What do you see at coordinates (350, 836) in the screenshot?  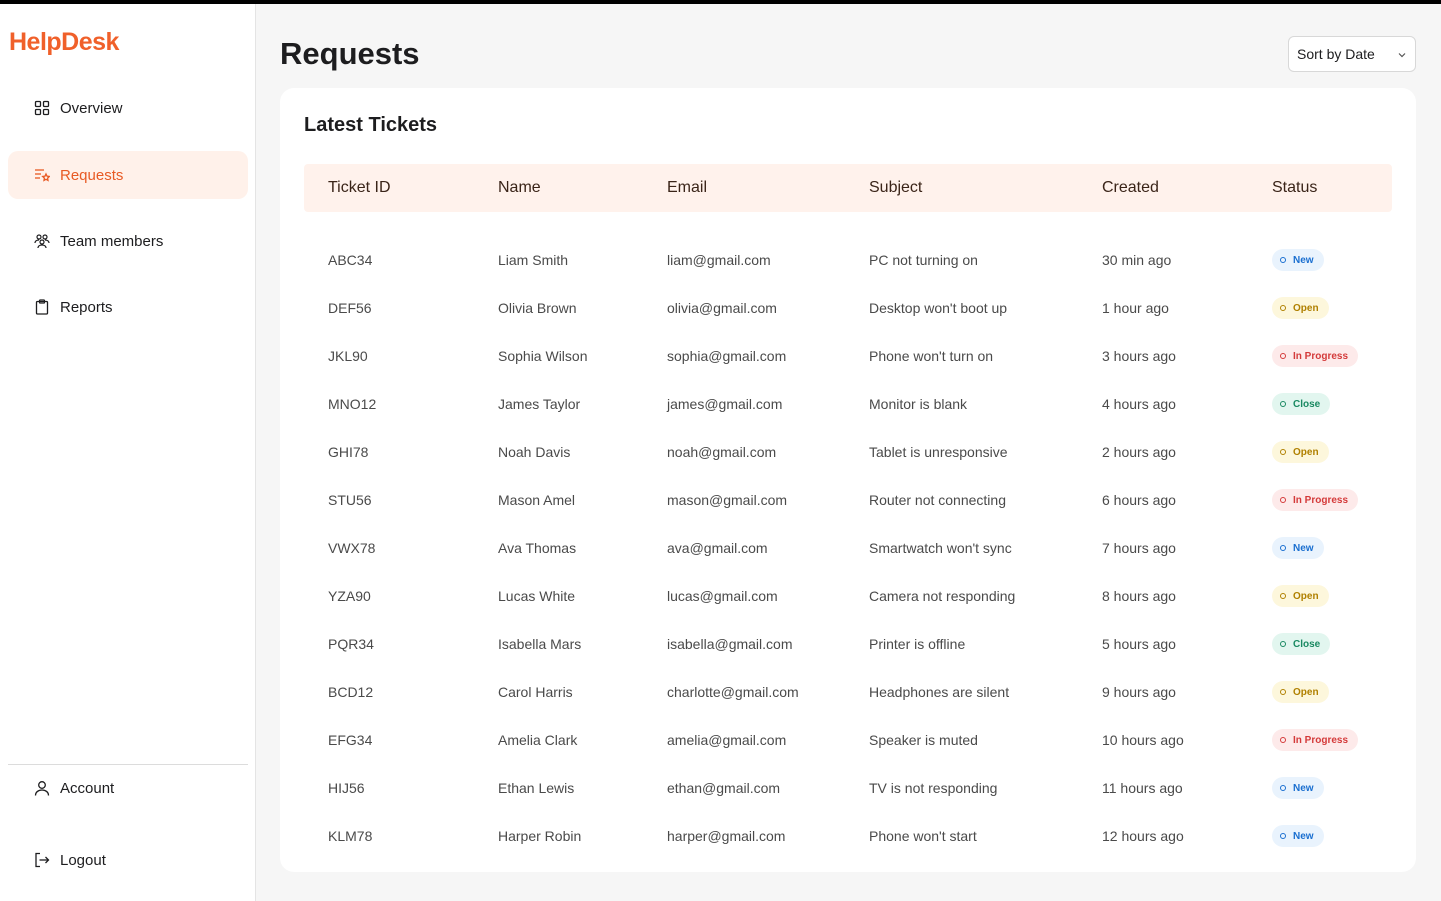 I see `cell-ticket-id: KLM78` at bounding box center [350, 836].